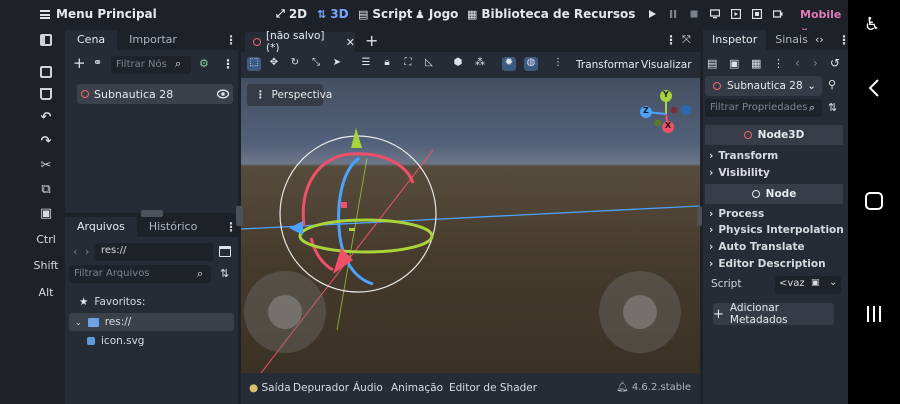 The width and height of the screenshot is (900, 404). Describe the element at coordinates (387, 64) in the screenshot. I see `lock-icon: 🔒︎` at that location.